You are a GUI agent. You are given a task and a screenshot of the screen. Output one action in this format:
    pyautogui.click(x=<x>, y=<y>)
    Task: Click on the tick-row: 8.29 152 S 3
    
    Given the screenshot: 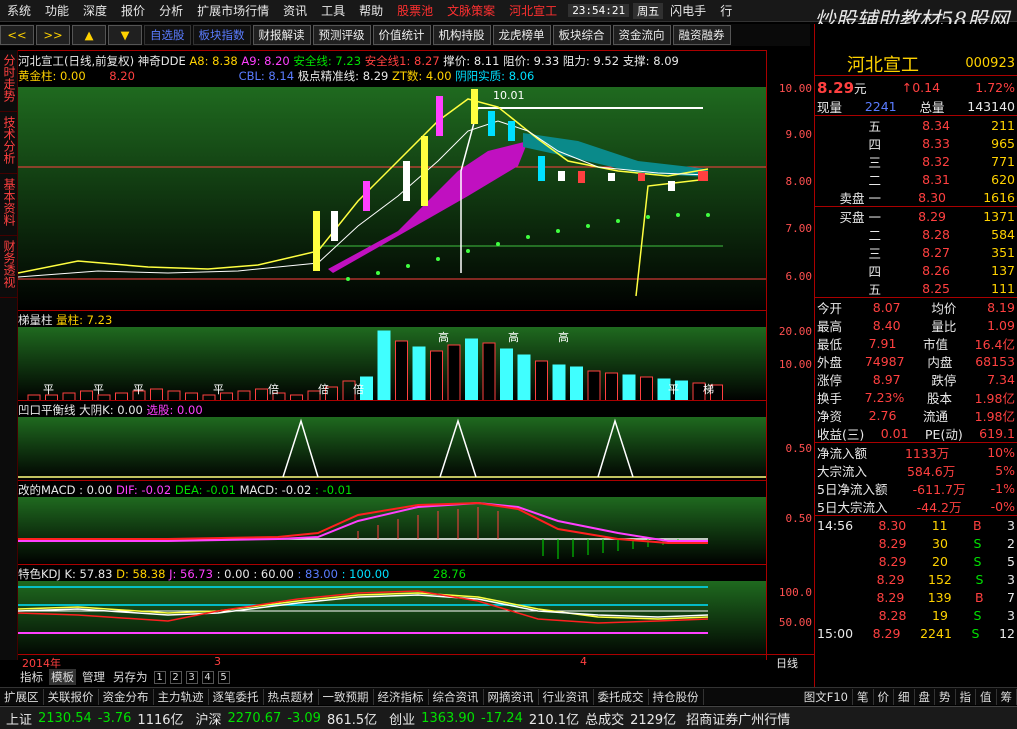 What is the action you would take?
    pyautogui.click(x=916, y=579)
    